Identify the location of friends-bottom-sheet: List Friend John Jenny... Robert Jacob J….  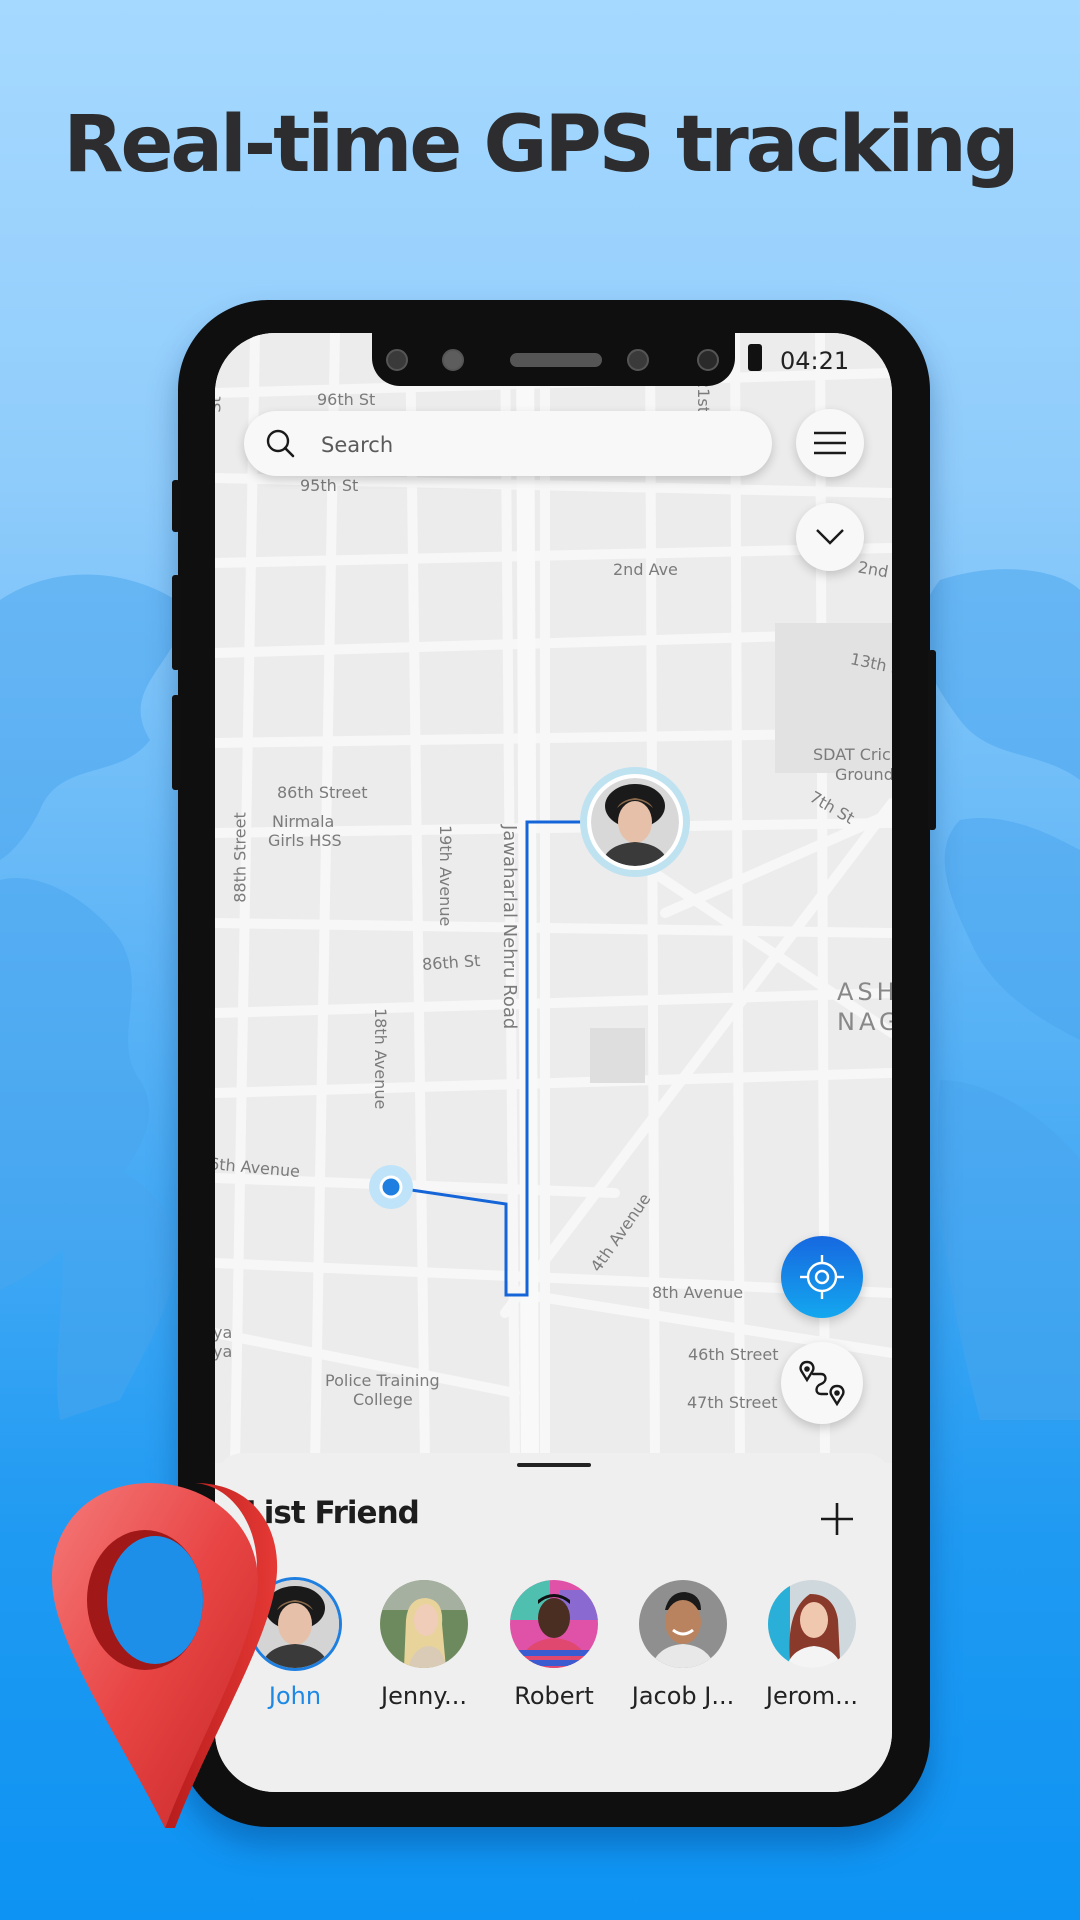
(553, 1622).